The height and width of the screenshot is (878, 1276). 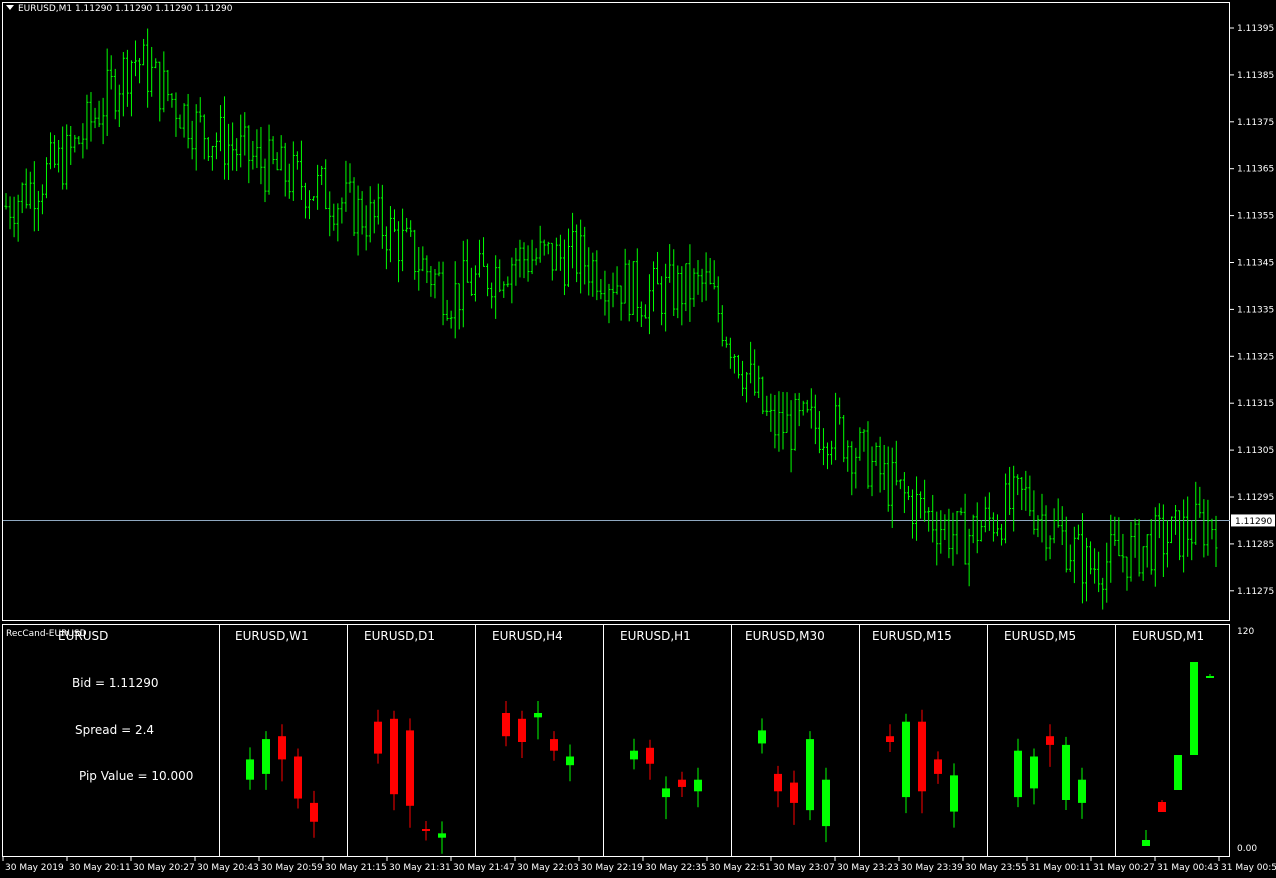 What do you see at coordinates (400, 636) in the screenshot?
I see `panel-title-d1: EURUSD,D1` at bounding box center [400, 636].